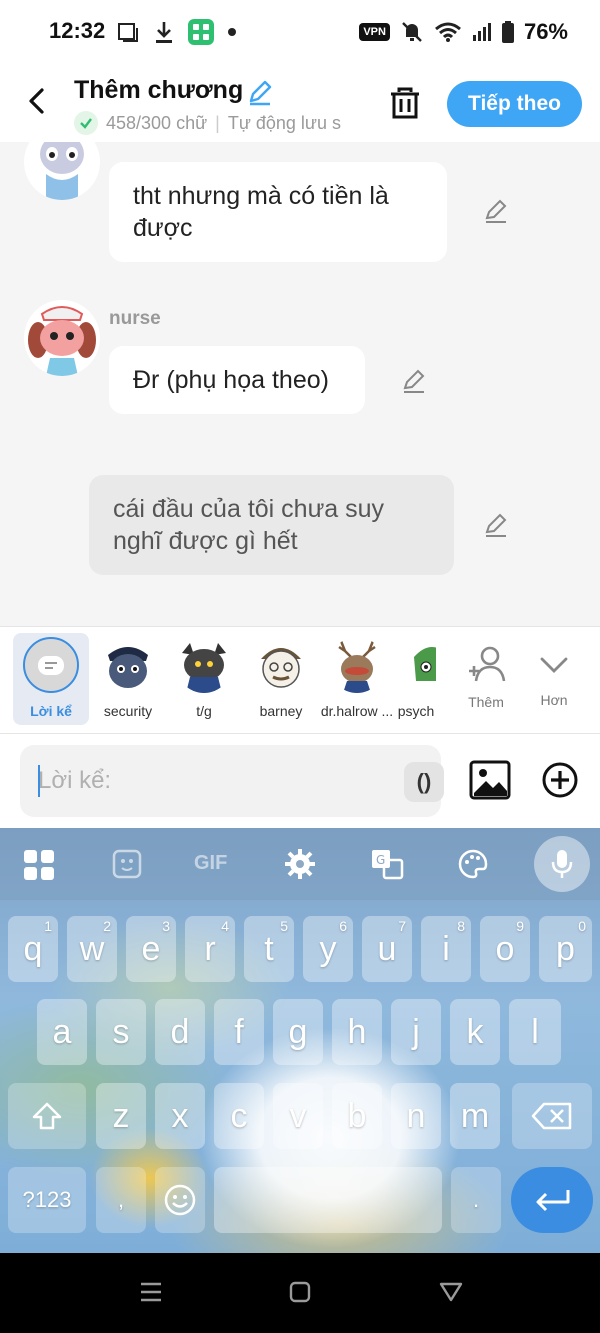  Describe the element at coordinates (281, 665) in the screenshot. I see `avatar` at that location.